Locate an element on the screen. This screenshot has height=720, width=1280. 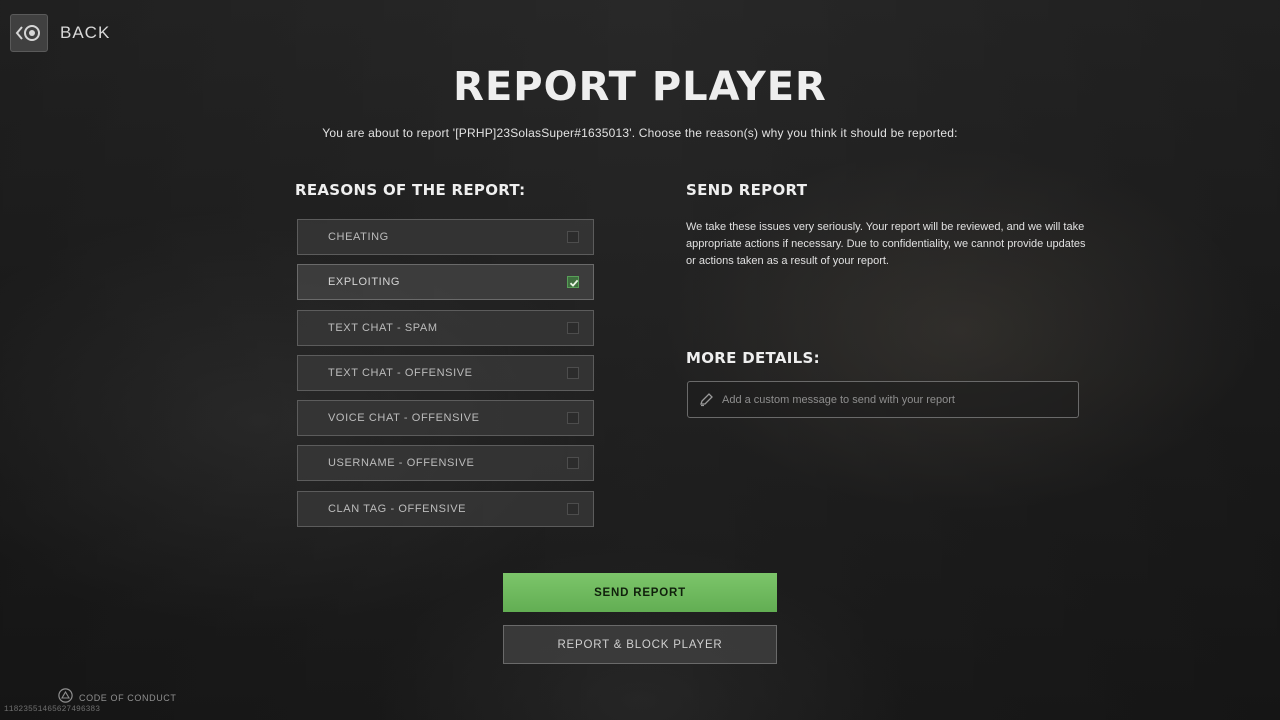
more-details-heading: MORE DETAILS: is located at coordinates (753, 358).